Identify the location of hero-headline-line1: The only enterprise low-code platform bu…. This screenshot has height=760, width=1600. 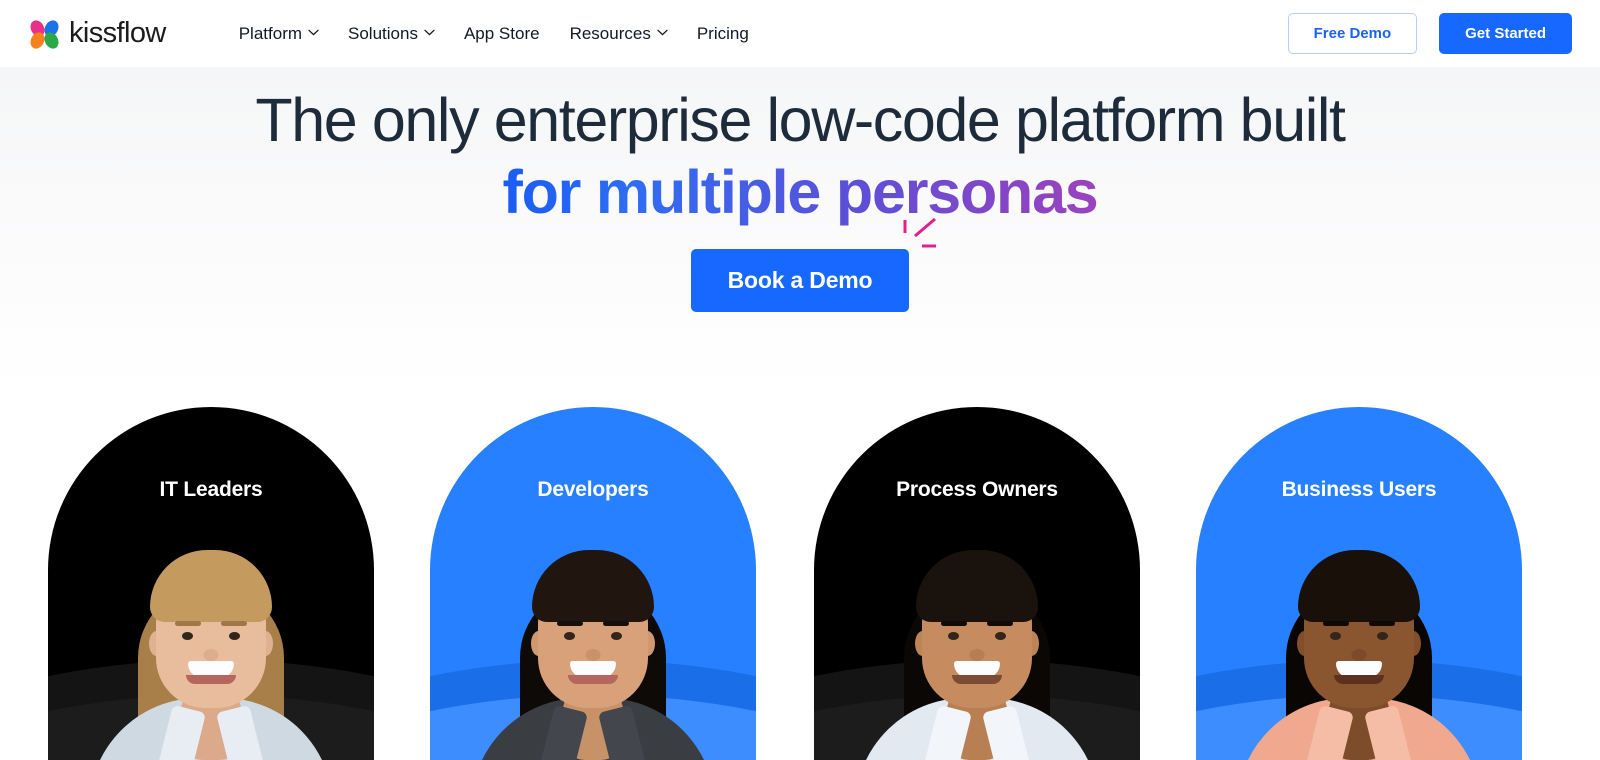
(800, 120).